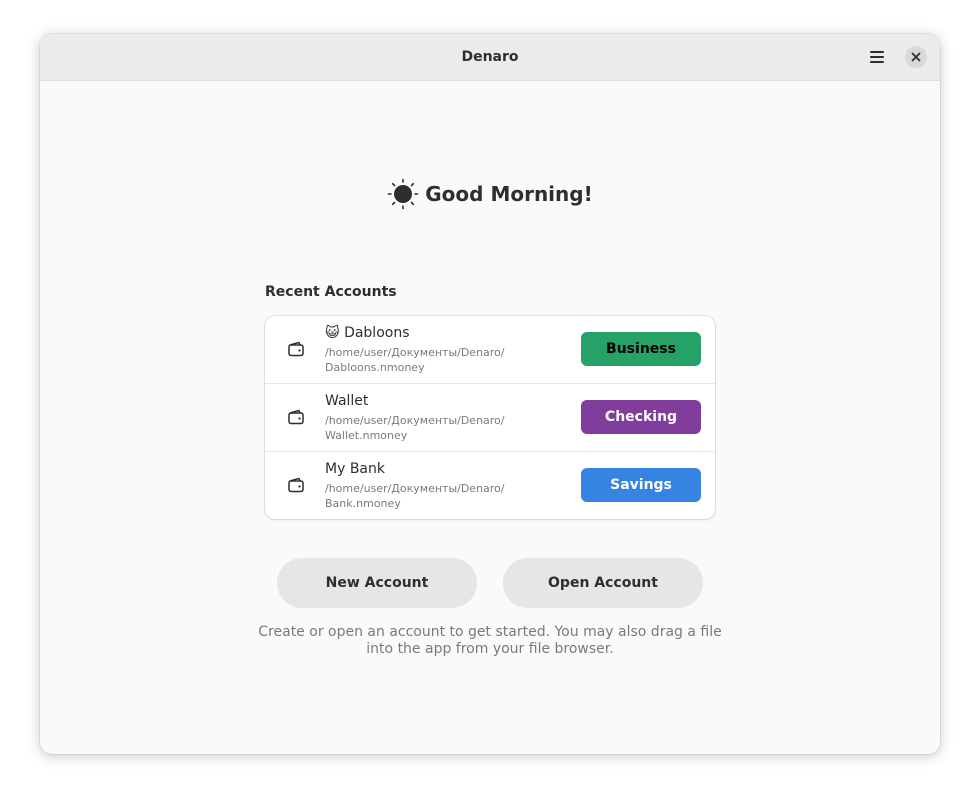 The image size is (980, 800). I want to click on greeting: Good Morning!, so click(490, 194).